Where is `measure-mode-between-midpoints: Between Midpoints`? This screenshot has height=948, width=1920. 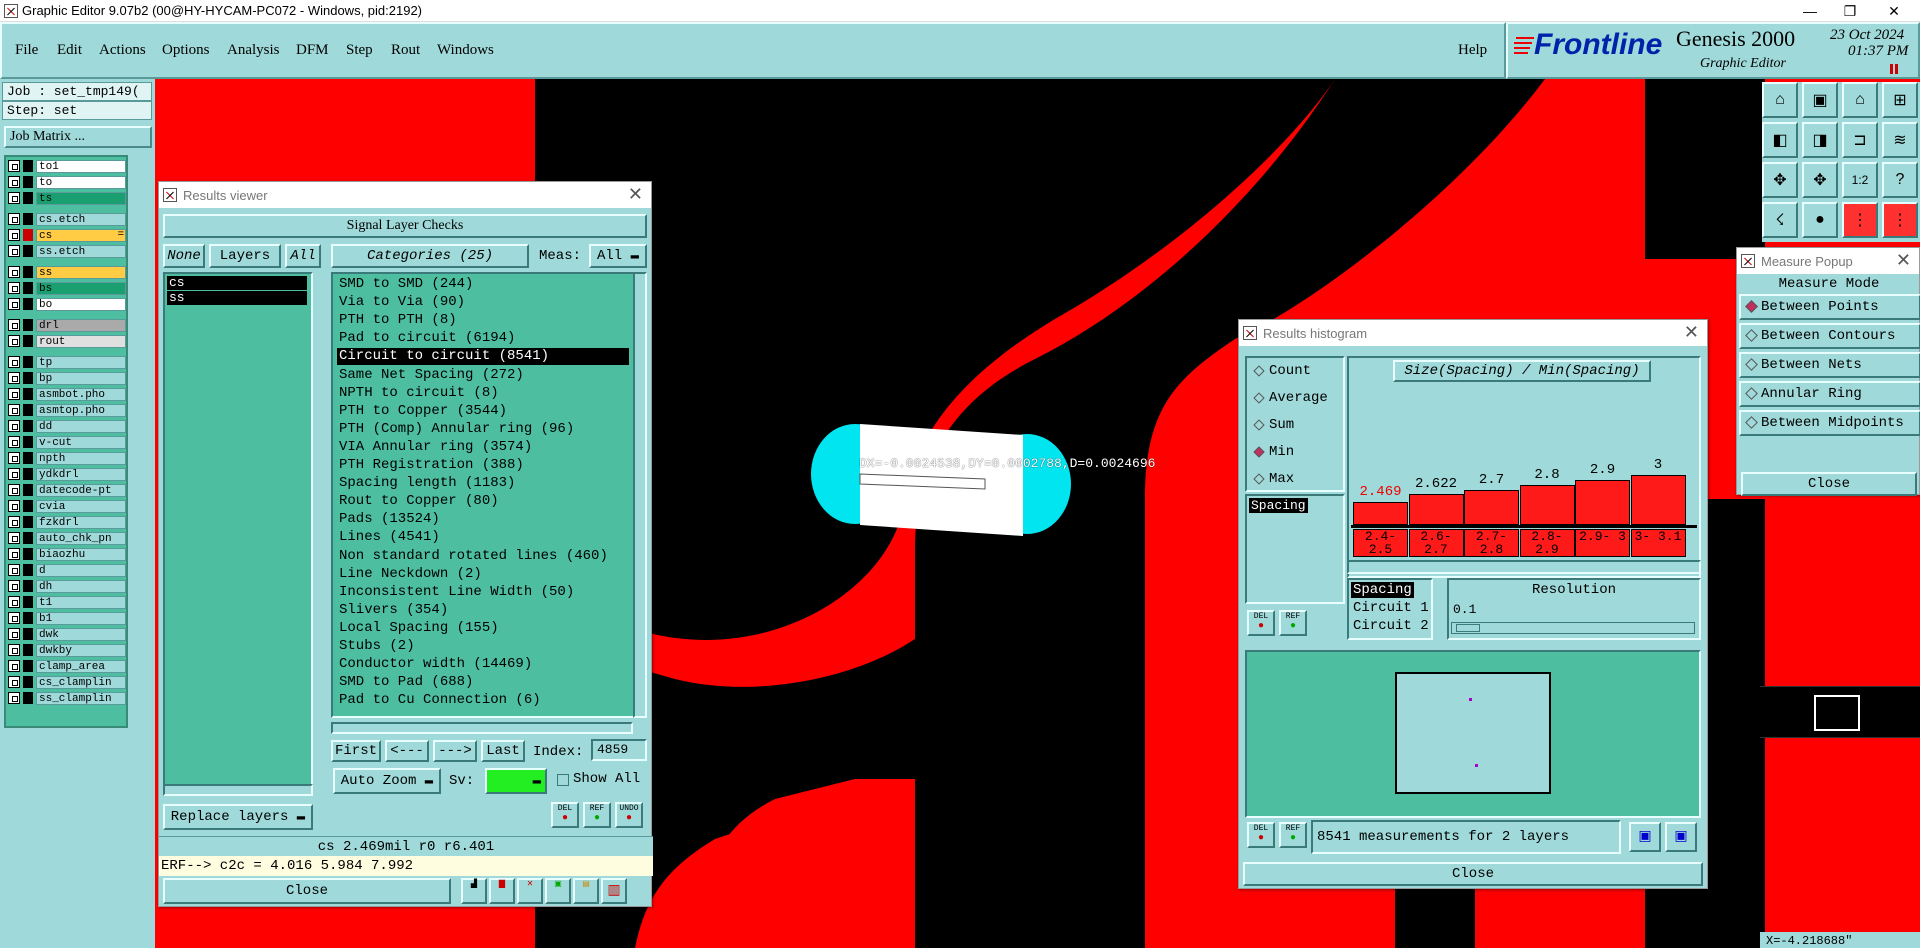 measure-mode-between-midpoints: Between Midpoints is located at coordinates (1829, 423).